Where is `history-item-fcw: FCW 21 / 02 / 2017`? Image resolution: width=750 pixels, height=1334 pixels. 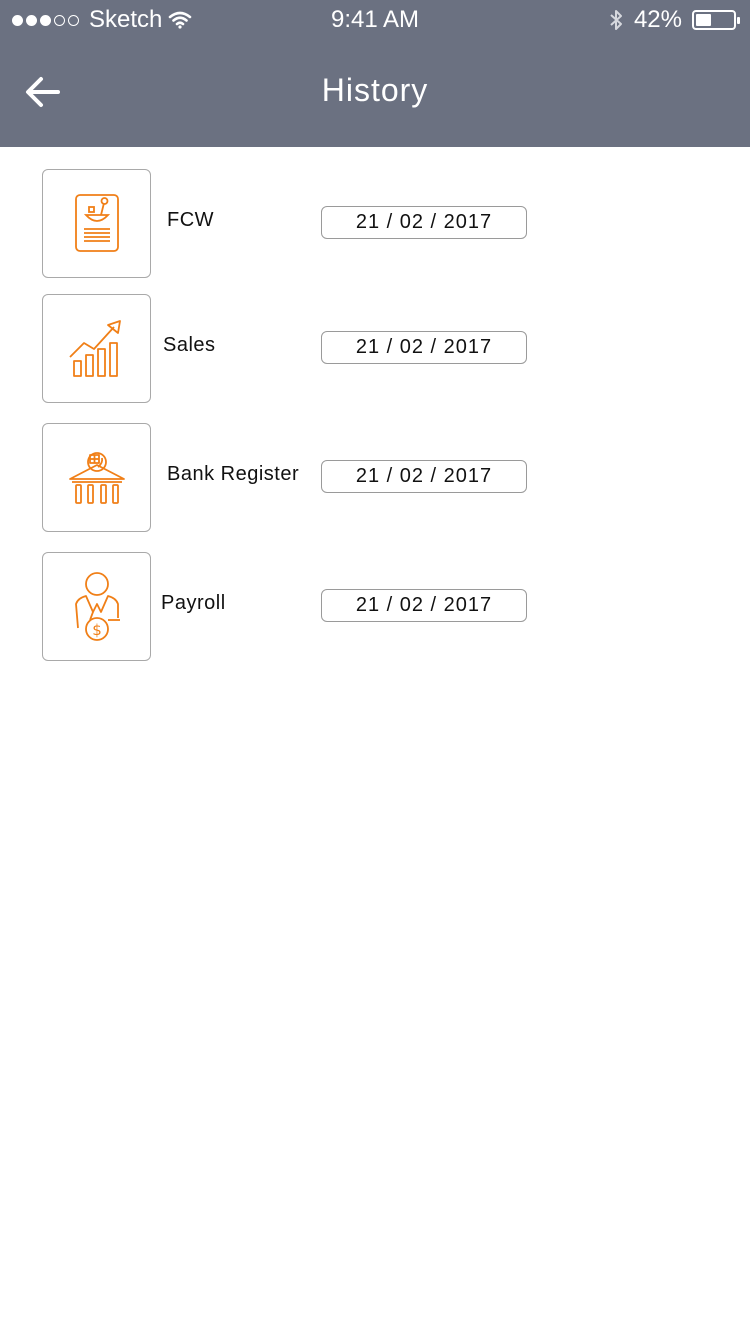
history-item-fcw: FCW 21 / 02 / 2017 is located at coordinates (292, 223).